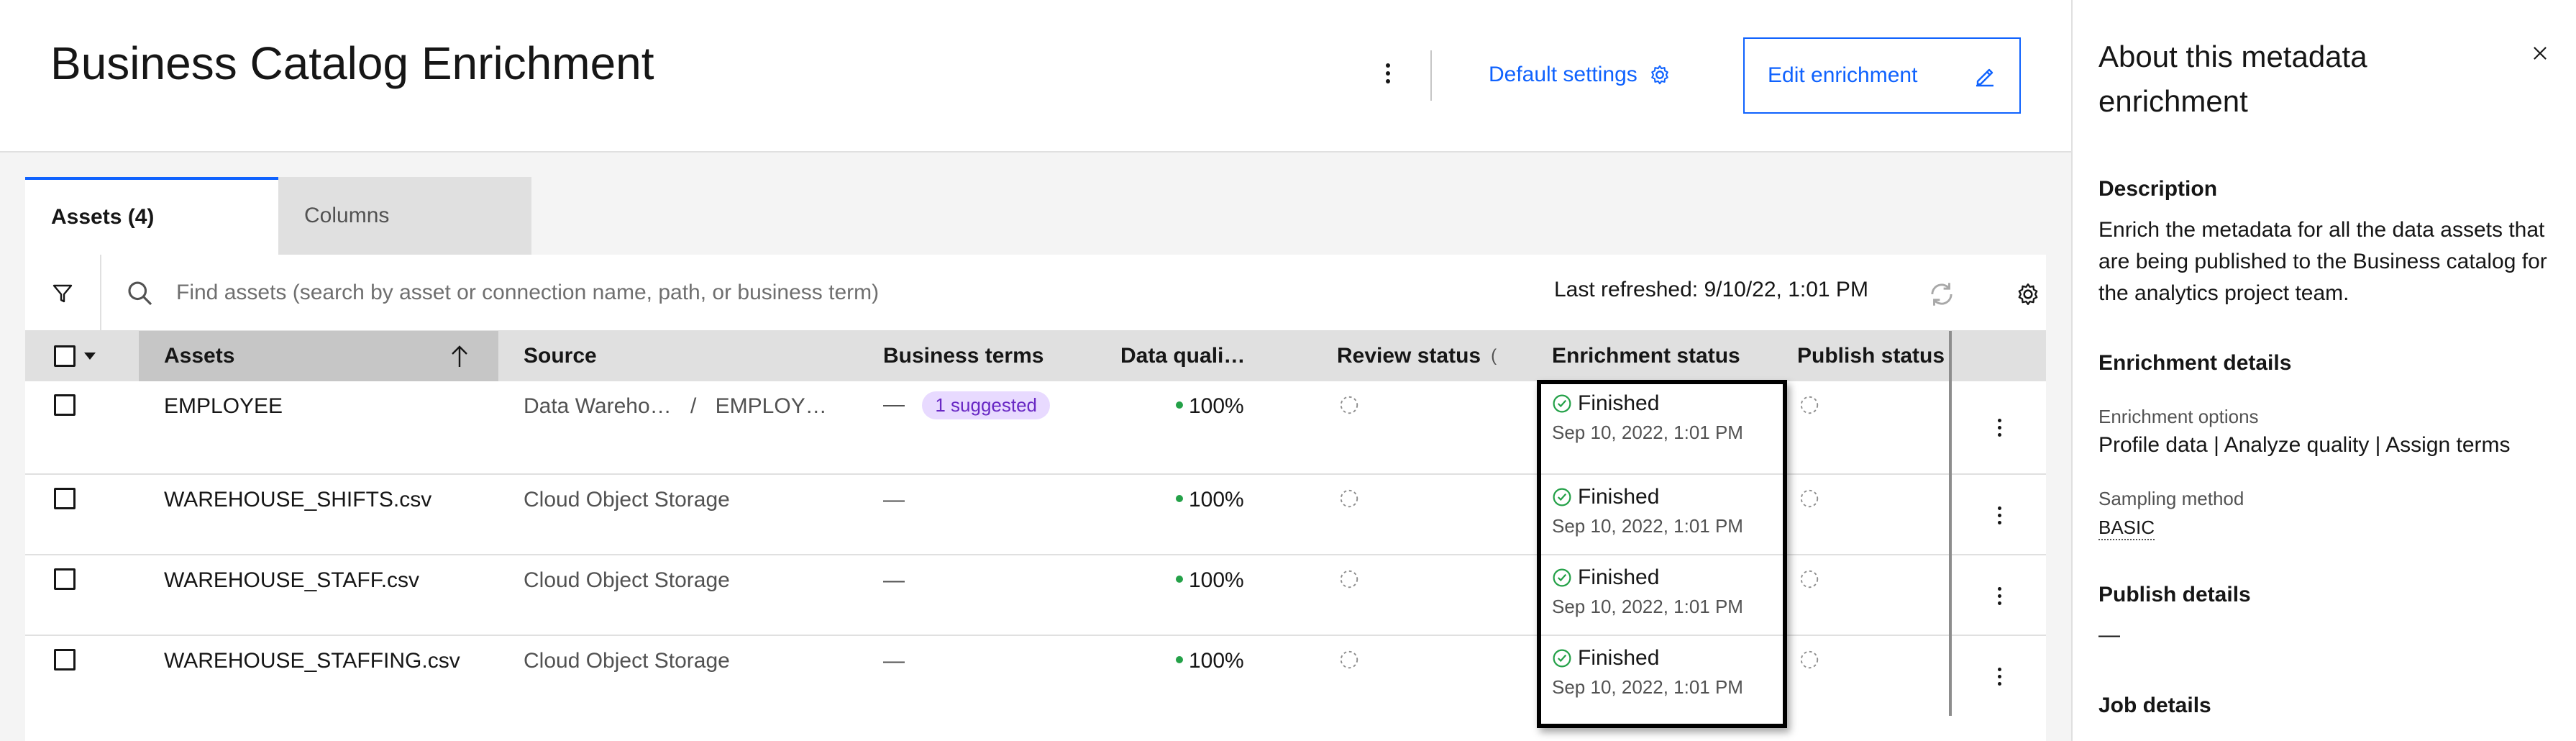  What do you see at coordinates (787, 293) in the screenshot?
I see `search-input` at bounding box center [787, 293].